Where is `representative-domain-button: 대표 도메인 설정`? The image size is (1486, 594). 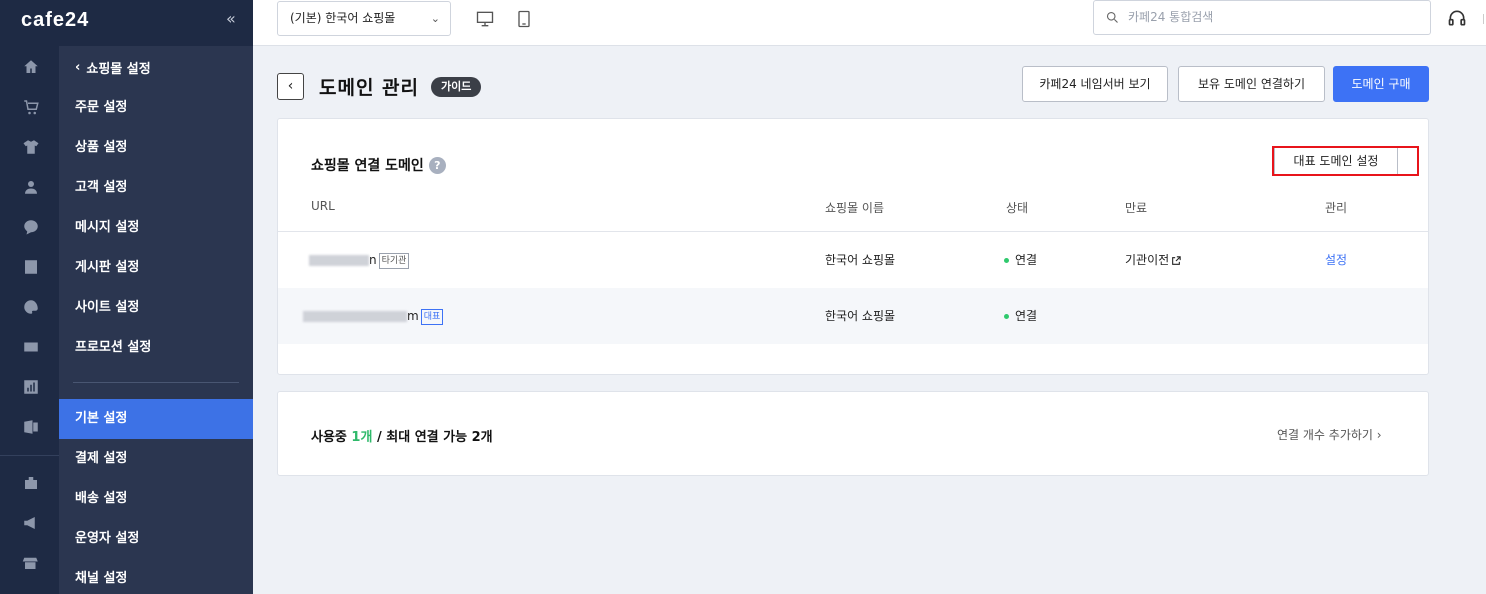 representative-domain-button: 대표 도메인 설정 is located at coordinates (1336, 161).